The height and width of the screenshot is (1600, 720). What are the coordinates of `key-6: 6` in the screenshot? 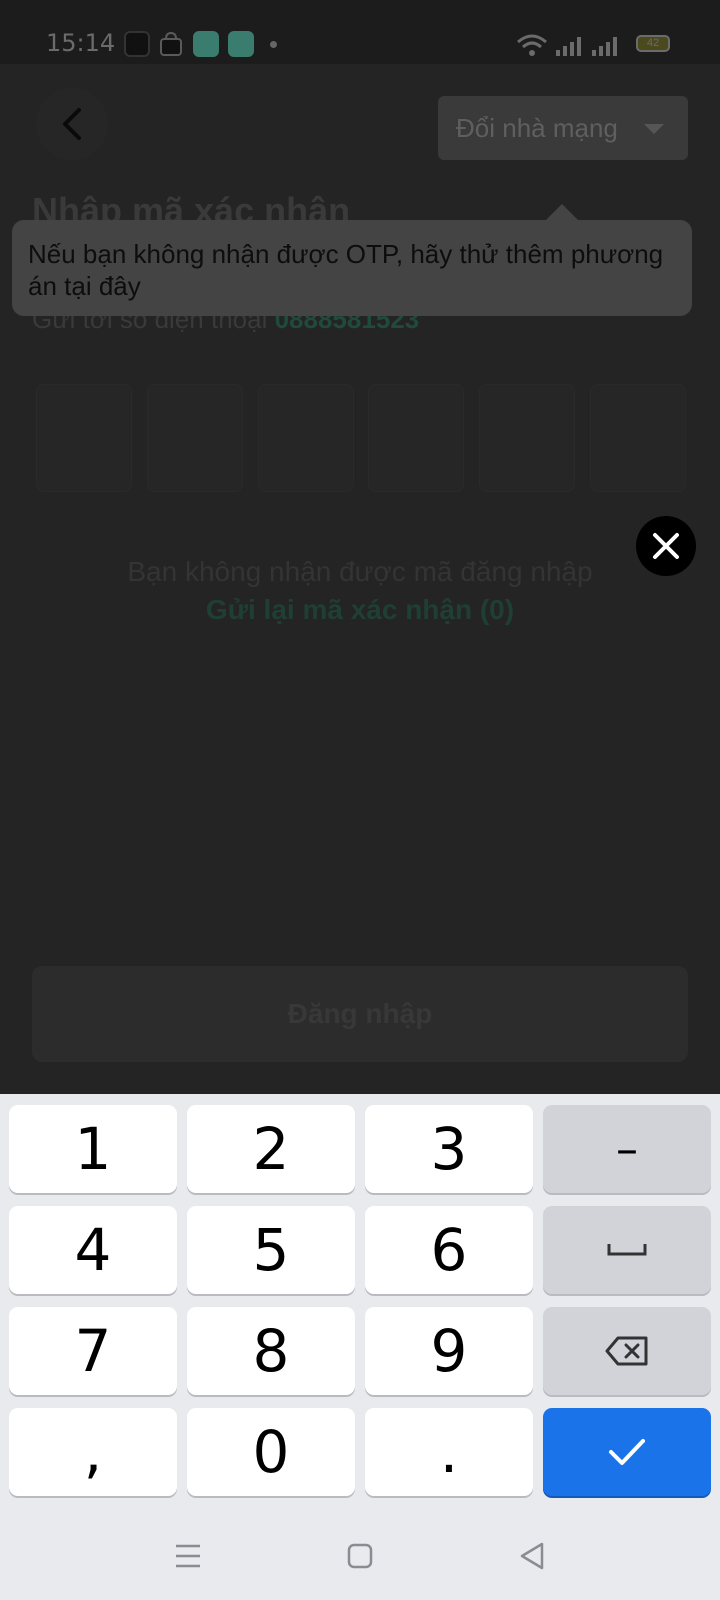 It's located at (449, 1250).